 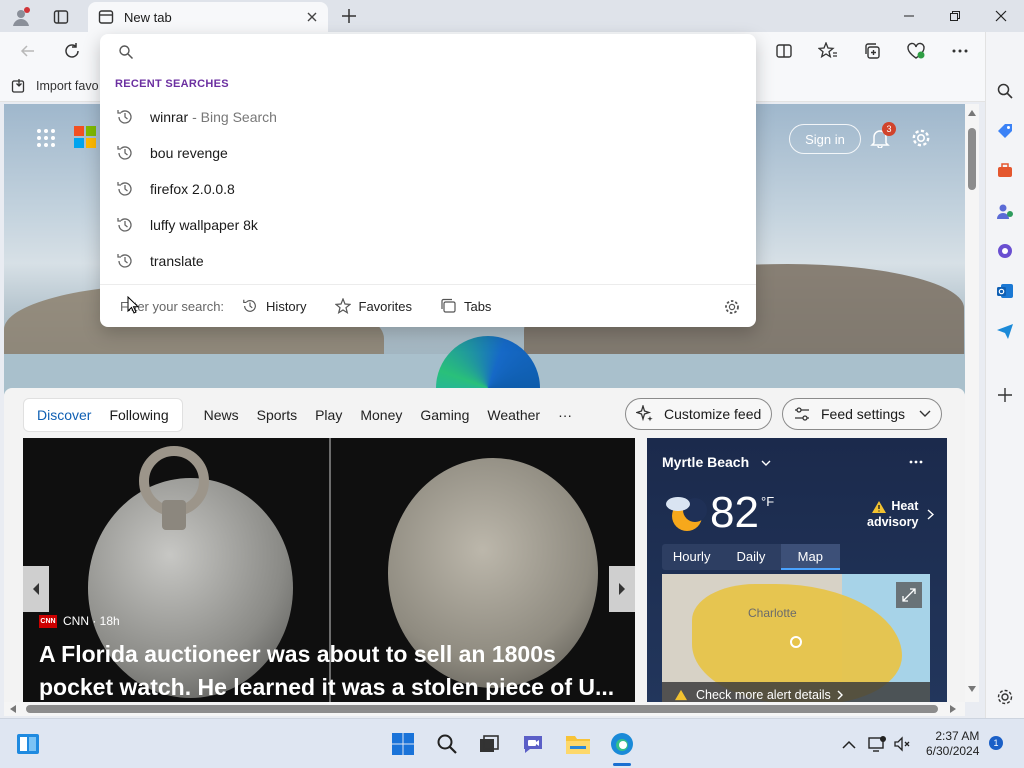 I want to click on close-window-button, so click(x=1001, y=16).